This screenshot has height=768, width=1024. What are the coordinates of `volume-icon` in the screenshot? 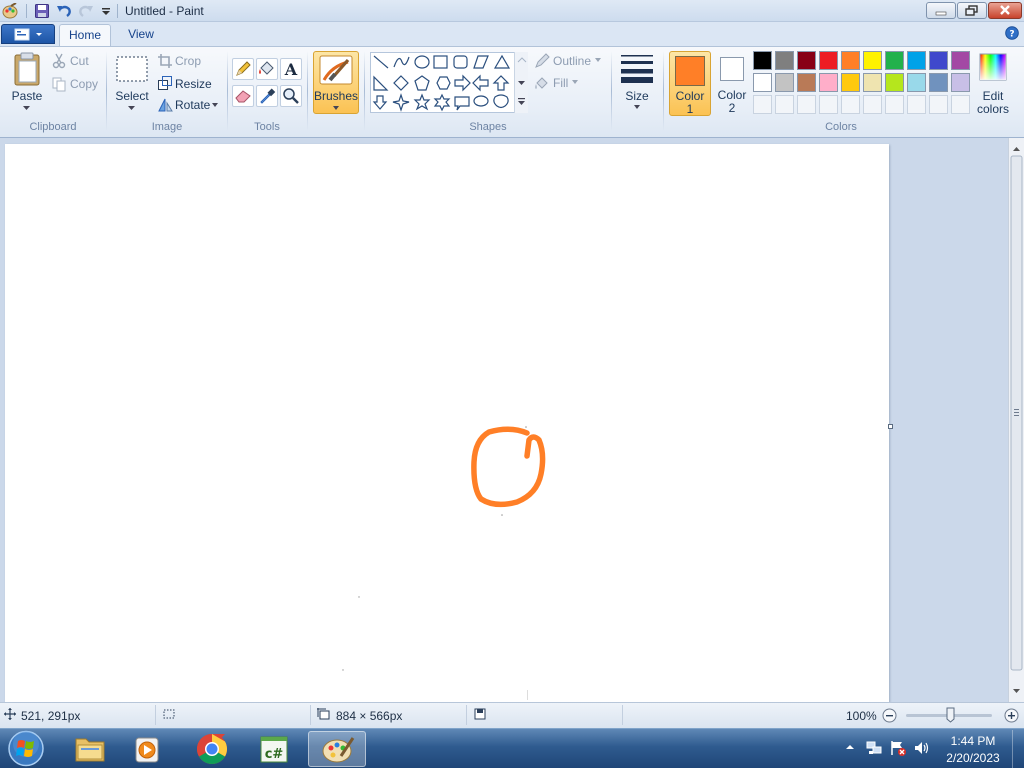 It's located at (922, 748).